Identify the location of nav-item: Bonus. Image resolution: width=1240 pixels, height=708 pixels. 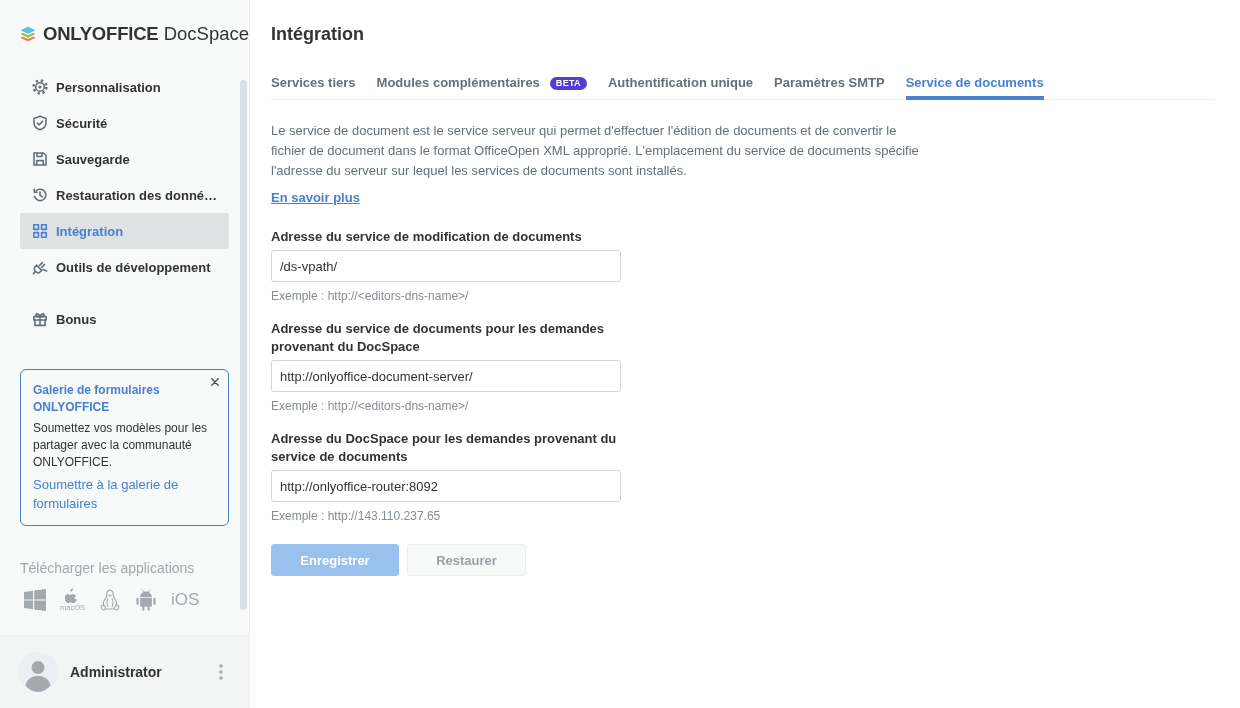
(124, 319).